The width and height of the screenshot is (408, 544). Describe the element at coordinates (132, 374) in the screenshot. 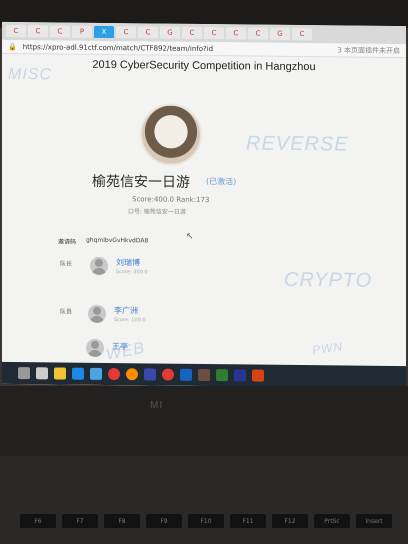

I see `browser-icon` at that location.